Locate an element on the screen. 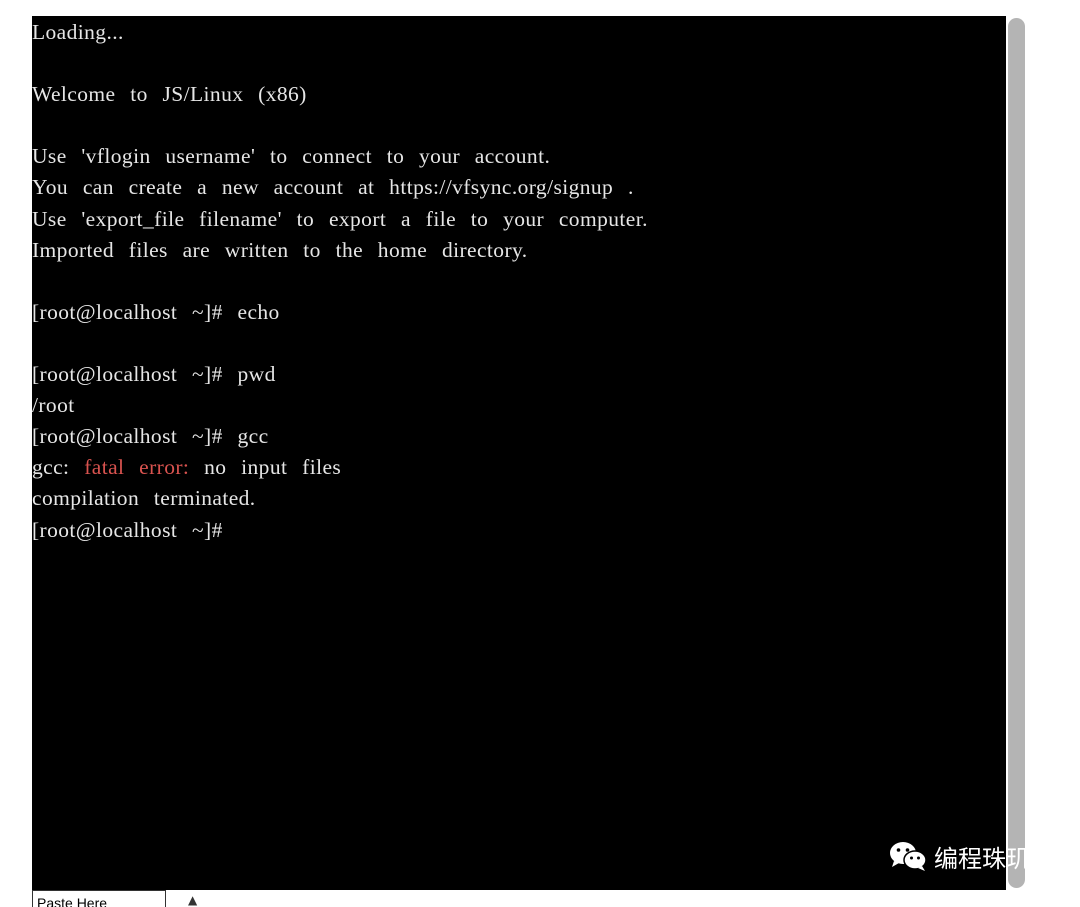 The width and height of the screenshot is (1080, 907). watermark: 编程珠玑 is located at coordinates (959, 856).